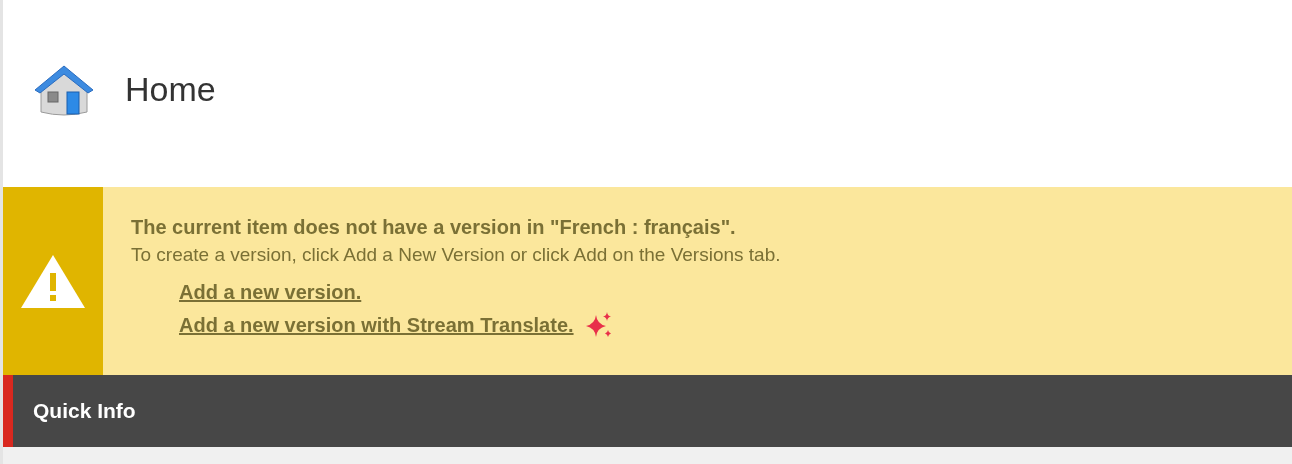 Image resolution: width=1292 pixels, height=464 pixels. What do you see at coordinates (270, 291) in the screenshot?
I see `version-link: Add a new version.` at bounding box center [270, 291].